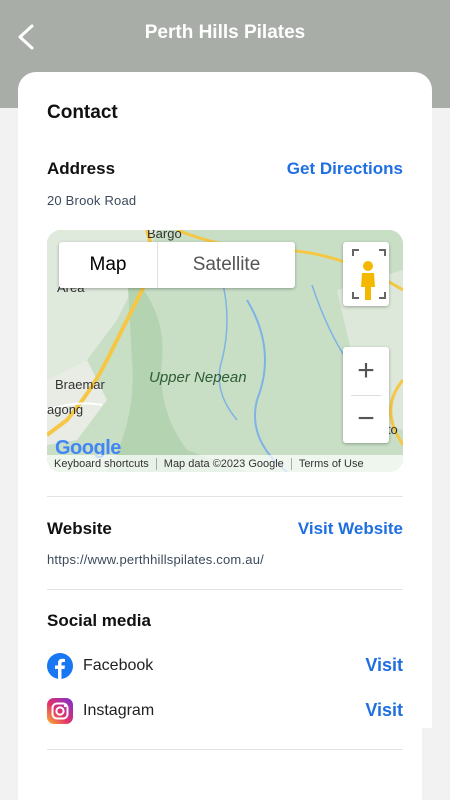 The width and height of the screenshot is (450, 800). I want to click on address-value: 20 Brook Road, so click(92, 200).